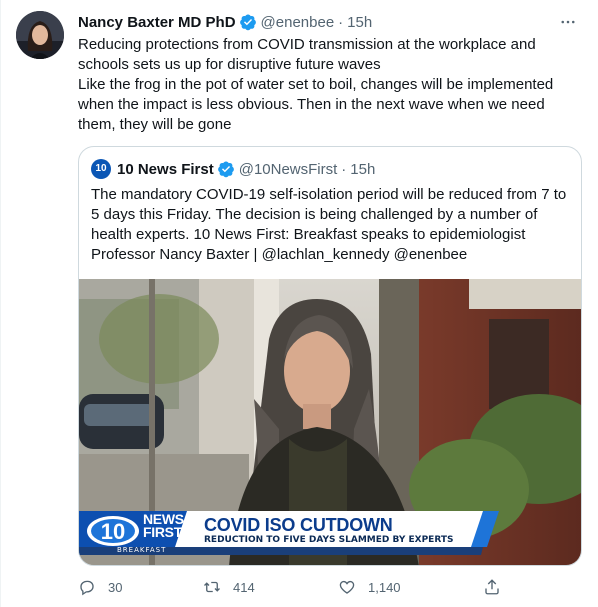 This screenshot has width=598, height=607. I want to click on logo-number: 10, so click(113, 531).